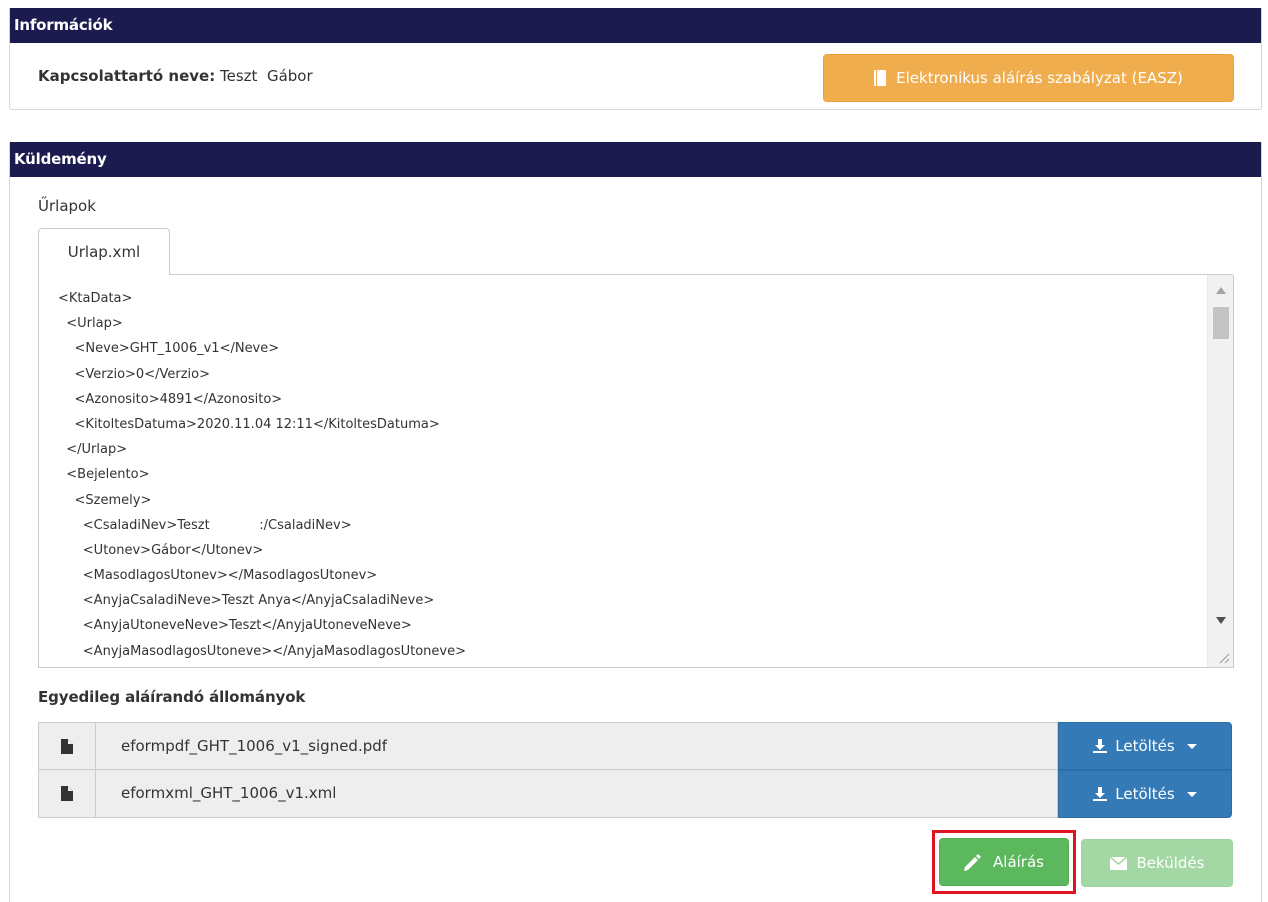  What do you see at coordinates (104, 475) in the screenshot?
I see `xml-line: <Bejelento>` at bounding box center [104, 475].